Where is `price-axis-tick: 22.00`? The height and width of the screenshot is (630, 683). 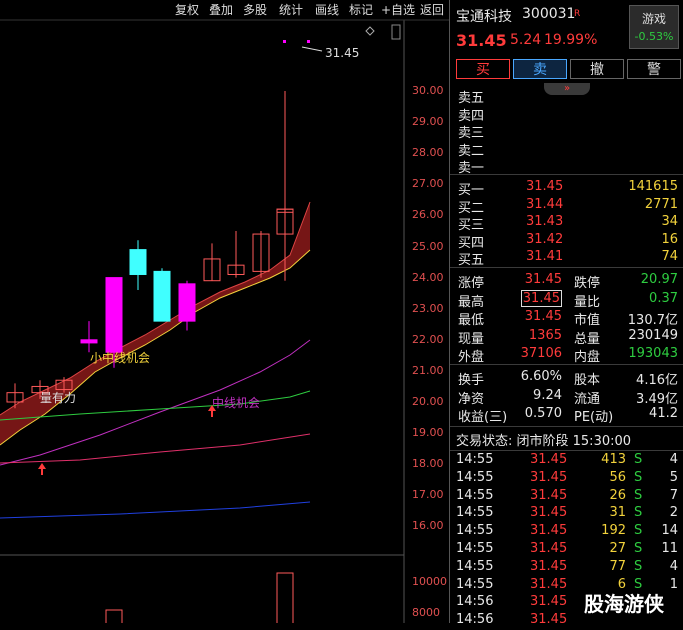 price-axis-tick: 22.00 is located at coordinates (428, 339).